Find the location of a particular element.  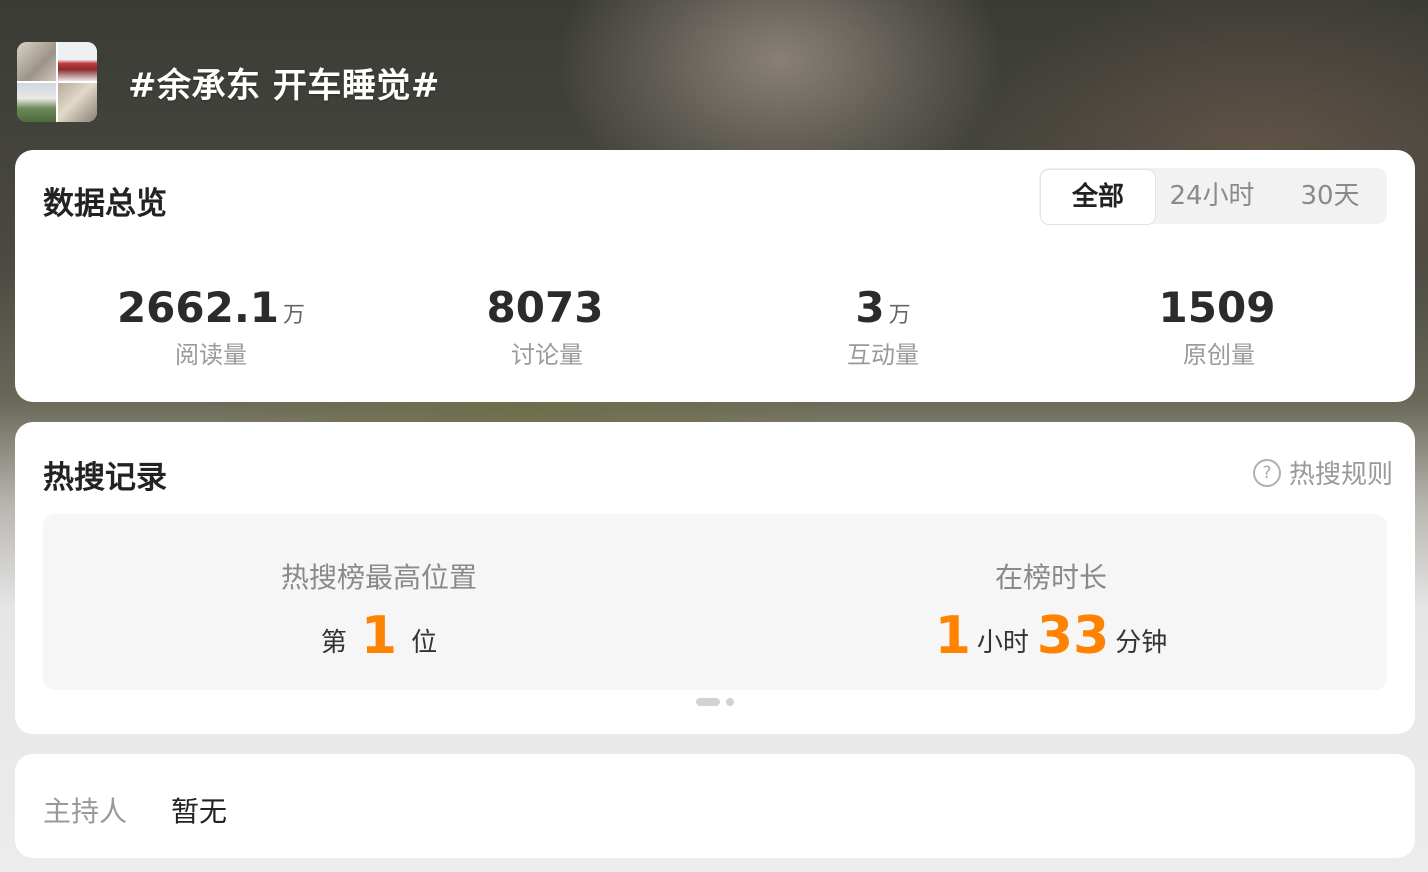

stat-label: 原创量 is located at coordinates (1219, 355).